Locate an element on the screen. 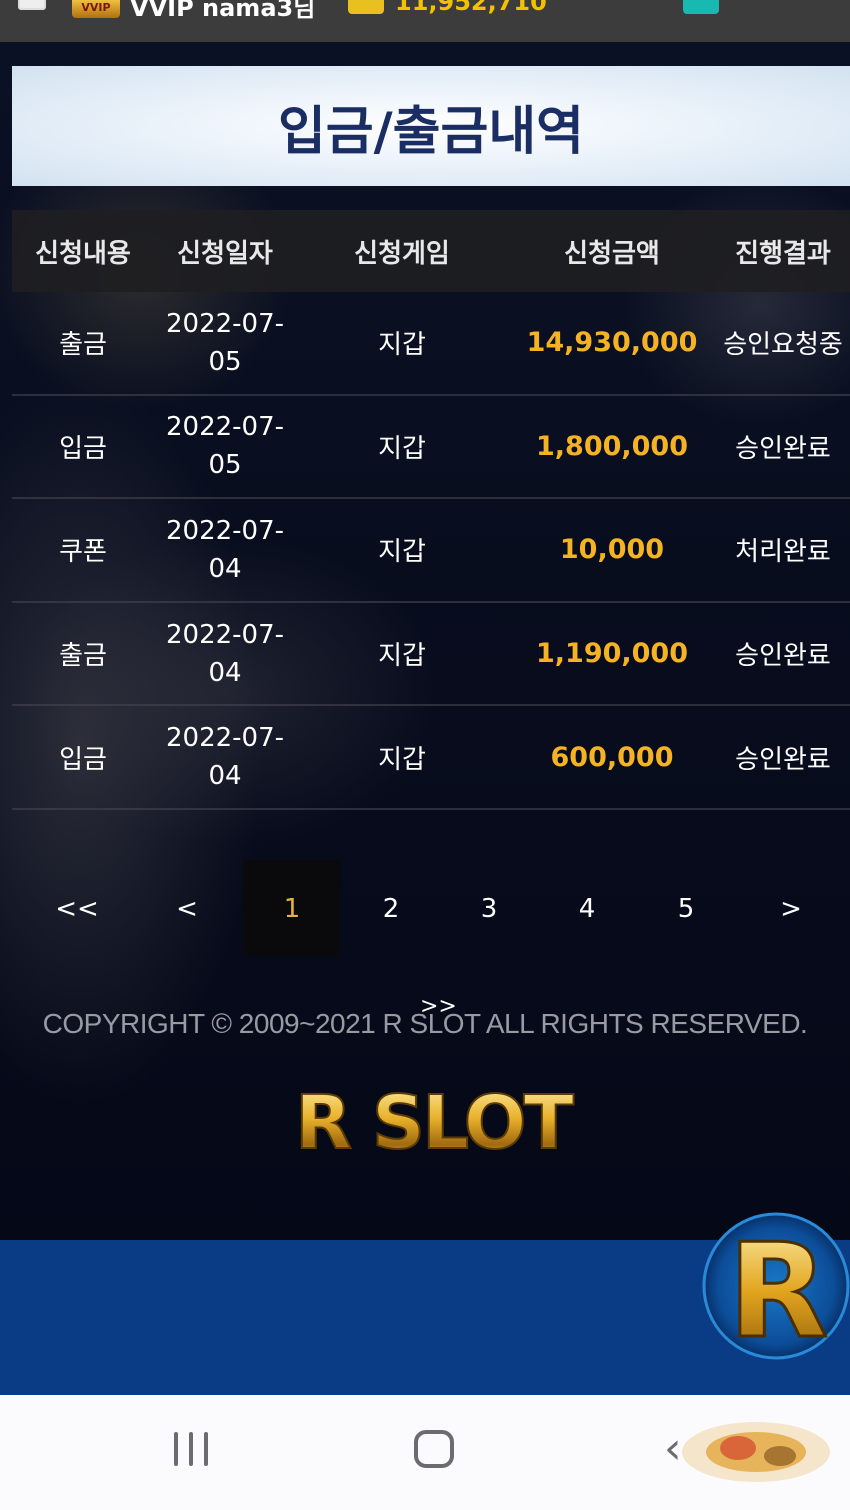  page-title: 입금/출금내역 is located at coordinates (431, 131).